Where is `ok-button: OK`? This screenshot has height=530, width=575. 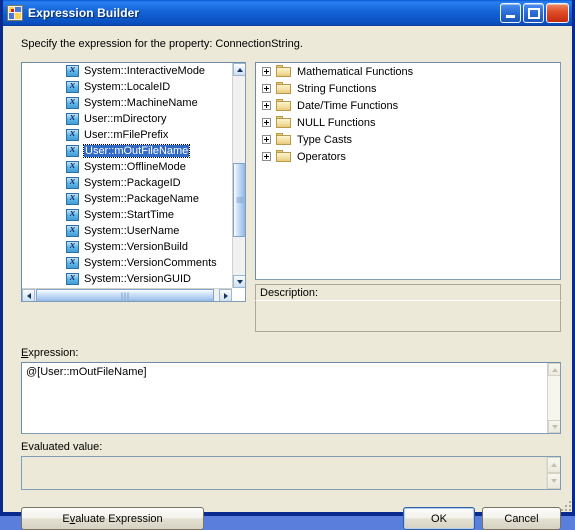 ok-button: OK is located at coordinates (439, 518).